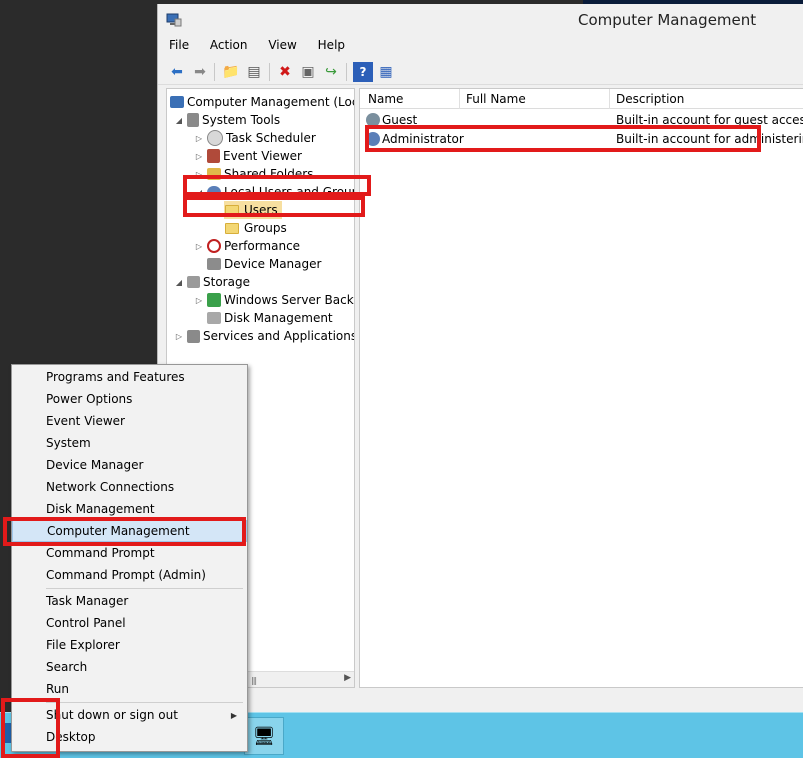  I want to click on menu-item-programs-and-features: Programs and Features, so click(129, 377).